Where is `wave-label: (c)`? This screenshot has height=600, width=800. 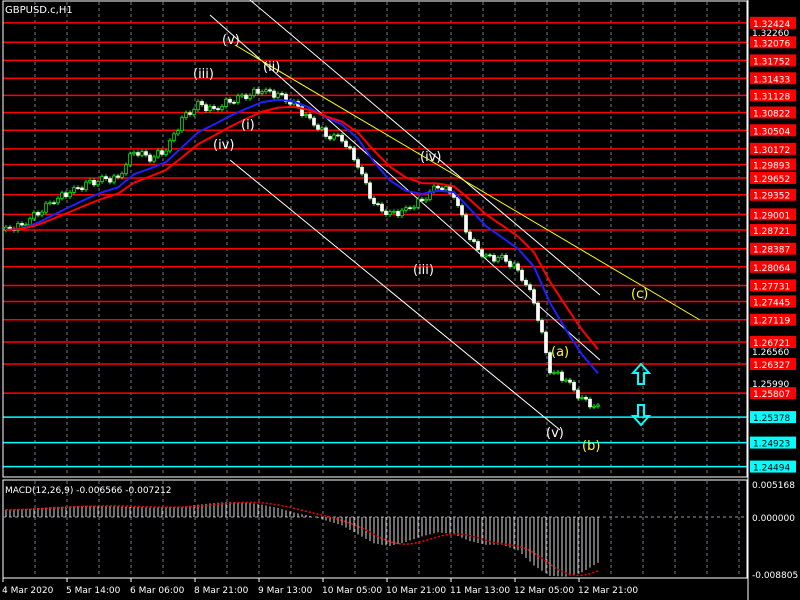
wave-label: (c) is located at coordinates (639, 294).